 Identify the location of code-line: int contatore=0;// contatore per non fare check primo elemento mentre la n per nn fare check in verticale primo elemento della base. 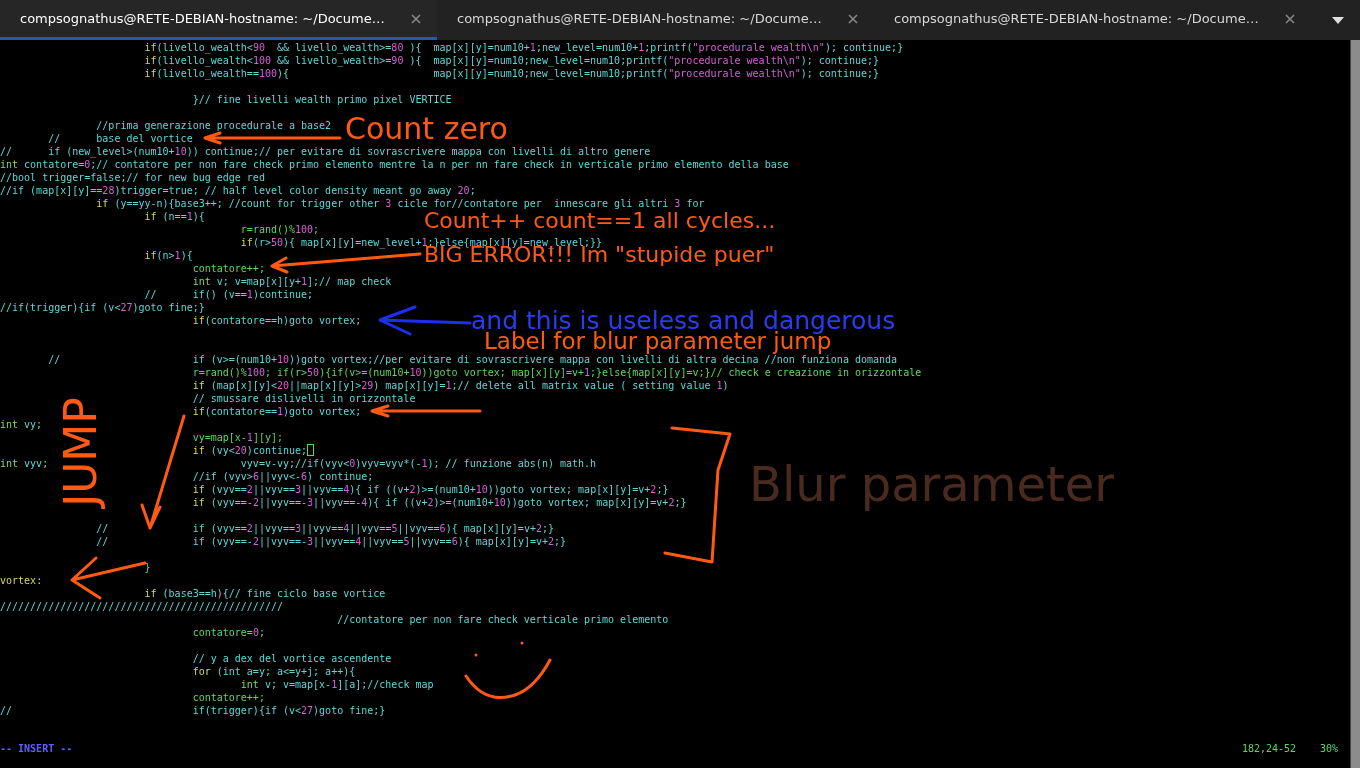
(394, 164).